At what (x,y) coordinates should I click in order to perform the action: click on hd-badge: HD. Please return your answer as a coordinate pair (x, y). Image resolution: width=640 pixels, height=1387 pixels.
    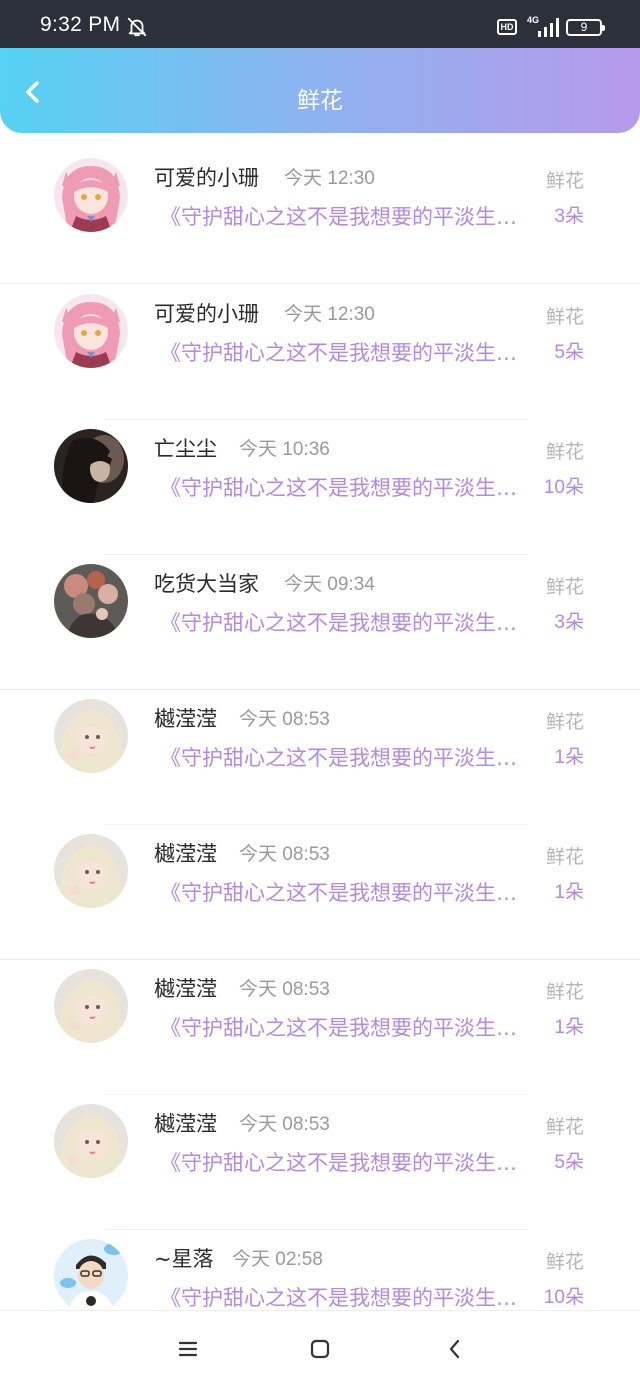
    Looking at the image, I should click on (507, 27).